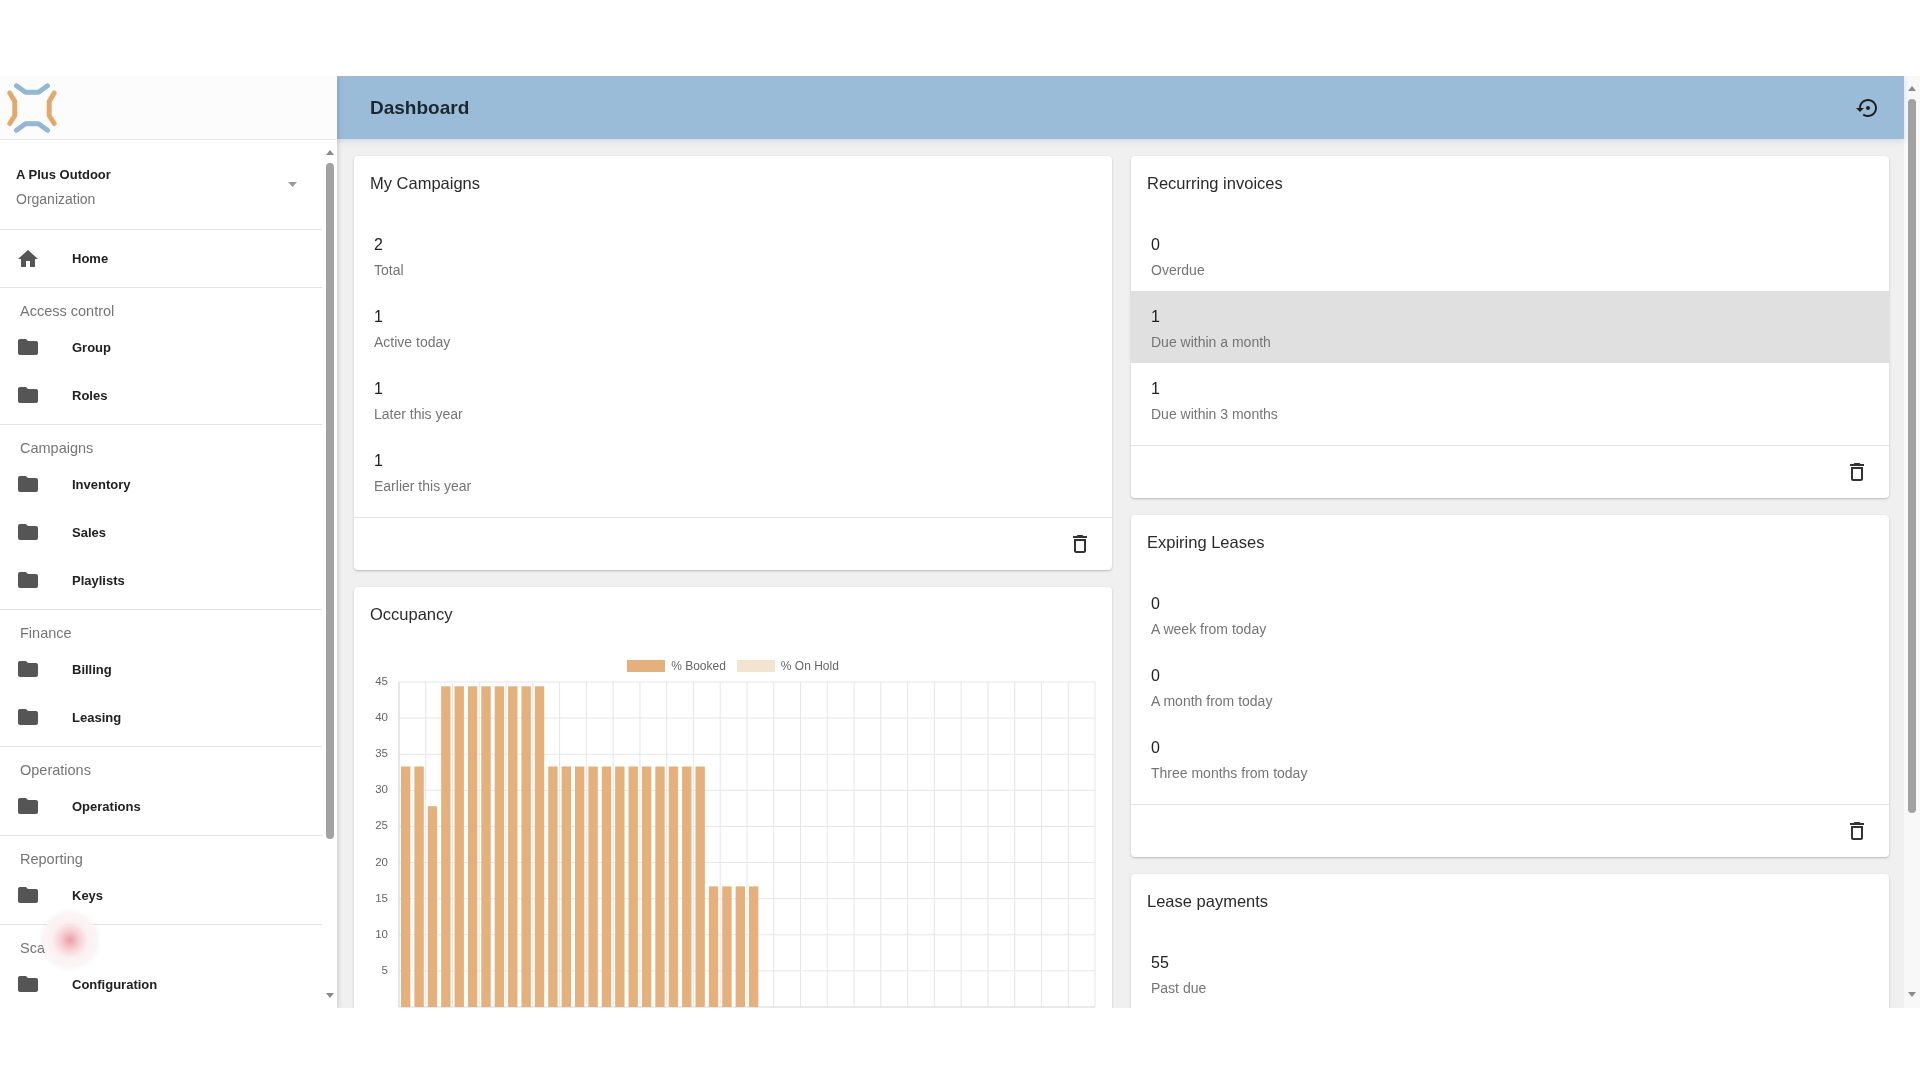 The width and height of the screenshot is (1920, 1080). I want to click on legend-label: % Booked, so click(698, 666).